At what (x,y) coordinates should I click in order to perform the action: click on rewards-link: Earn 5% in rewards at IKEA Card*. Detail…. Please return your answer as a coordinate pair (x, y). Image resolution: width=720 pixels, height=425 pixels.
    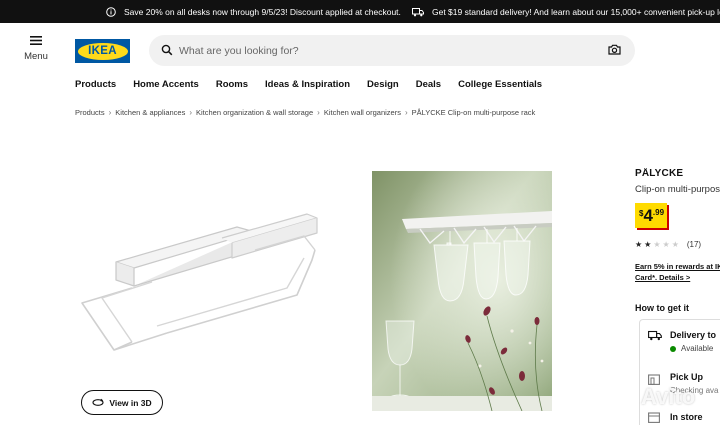
    Looking at the image, I should click on (677, 272).